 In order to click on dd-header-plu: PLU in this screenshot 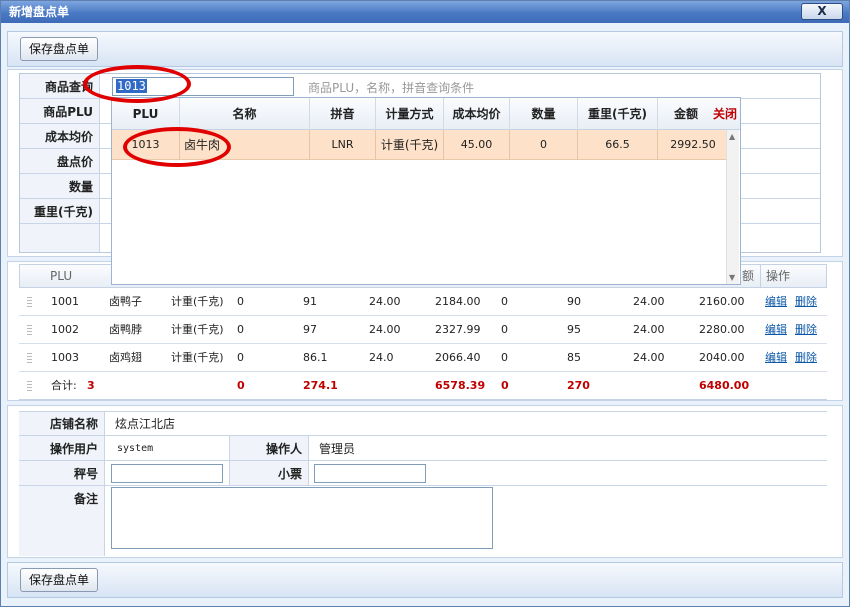, I will do `click(146, 114)`.